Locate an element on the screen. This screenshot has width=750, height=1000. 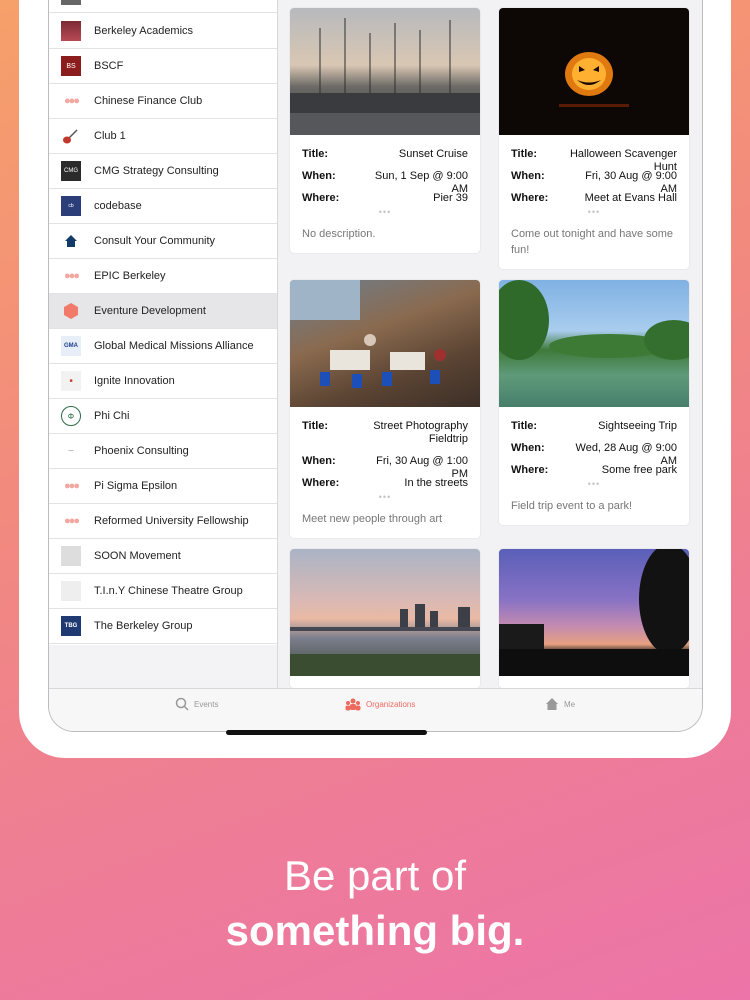
lake-city-sunset-photo is located at coordinates (385, 612).